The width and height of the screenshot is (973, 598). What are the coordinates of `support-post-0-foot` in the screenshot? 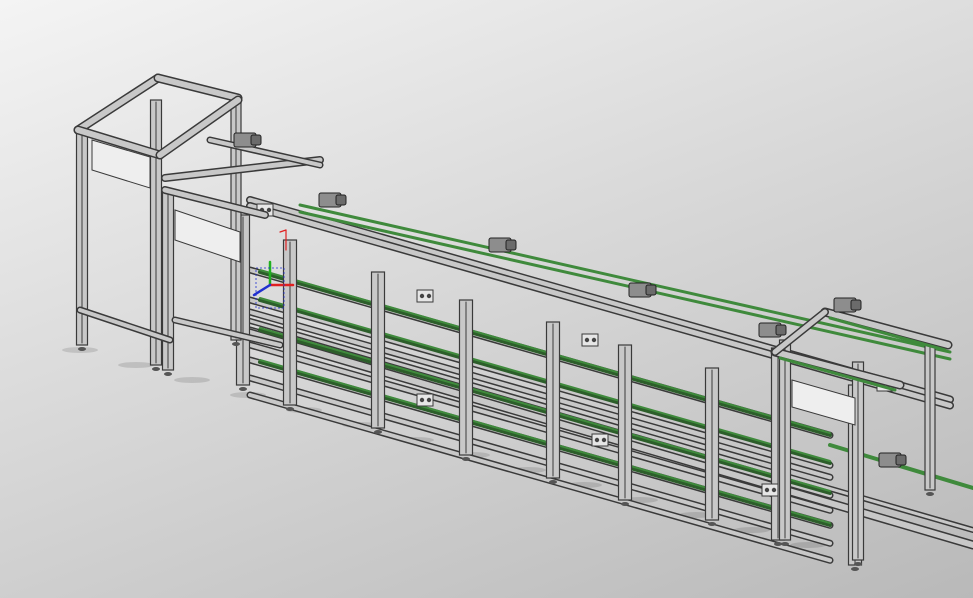 It's located at (243, 389).